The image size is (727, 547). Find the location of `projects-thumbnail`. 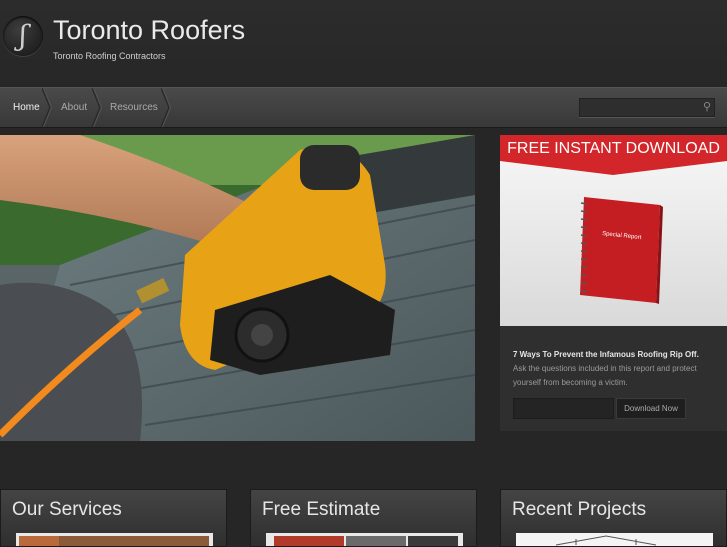

projects-thumbnail is located at coordinates (614, 539).